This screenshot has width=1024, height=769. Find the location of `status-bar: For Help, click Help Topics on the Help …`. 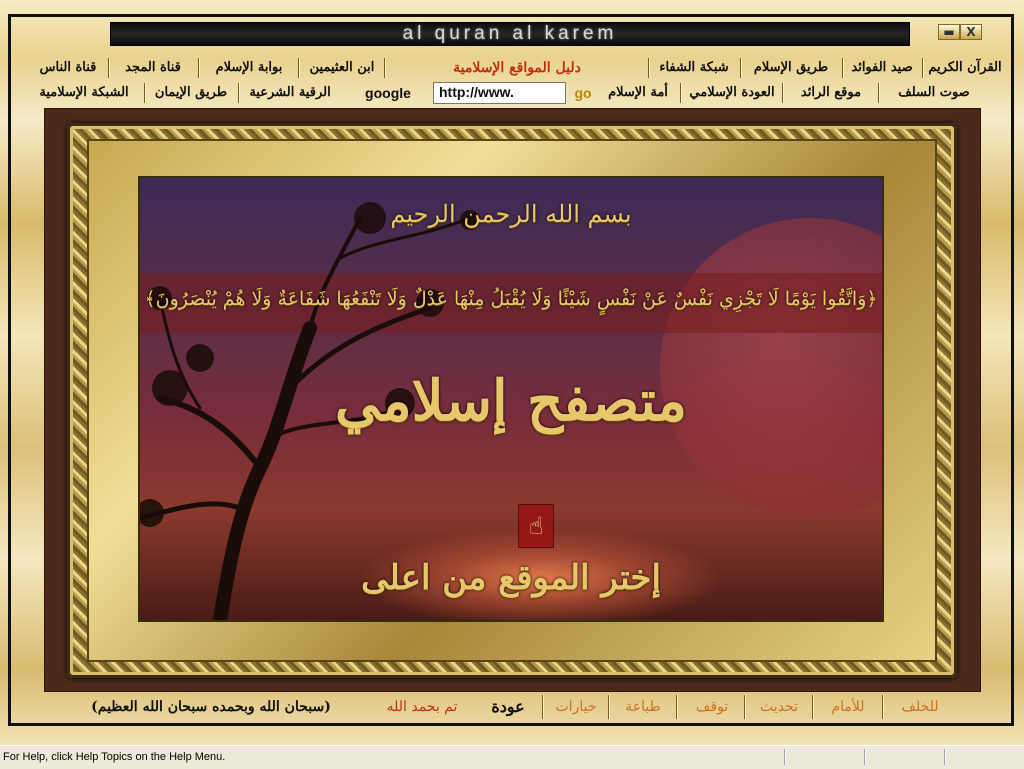

status-bar: For Help, click Help Topics on the Help … is located at coordinates (512, 757).